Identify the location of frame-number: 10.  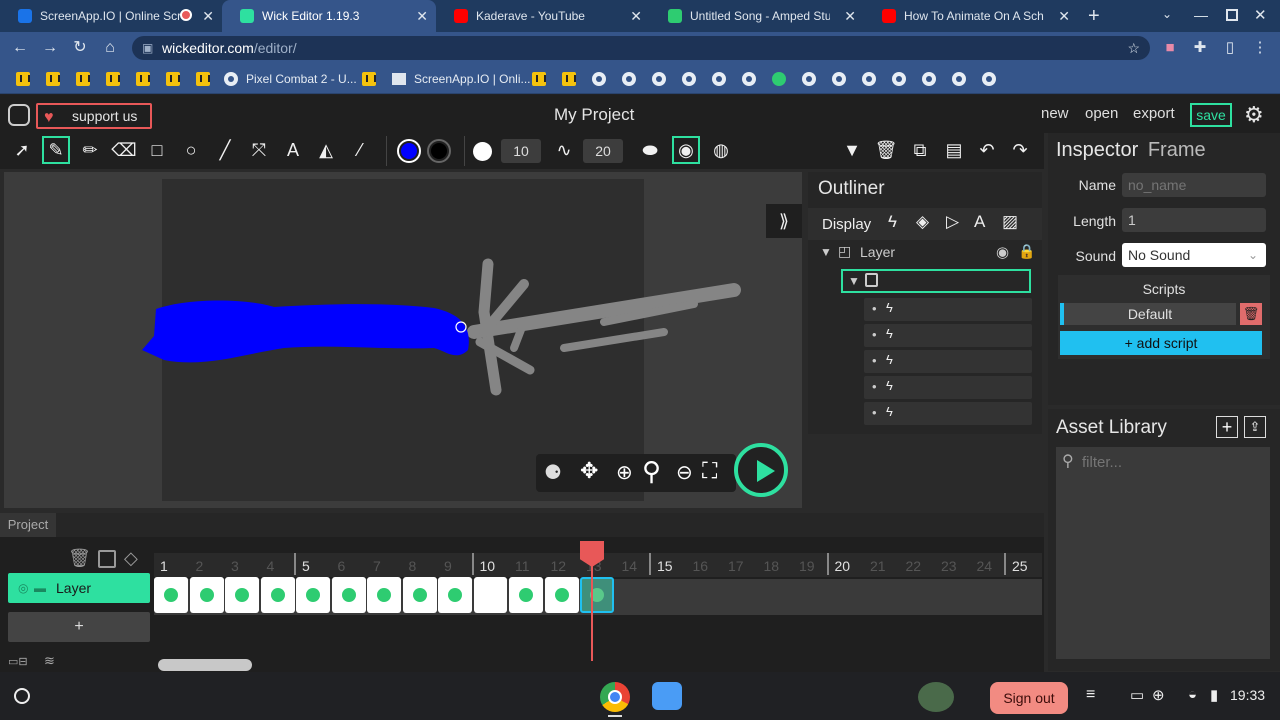
(488, 566).